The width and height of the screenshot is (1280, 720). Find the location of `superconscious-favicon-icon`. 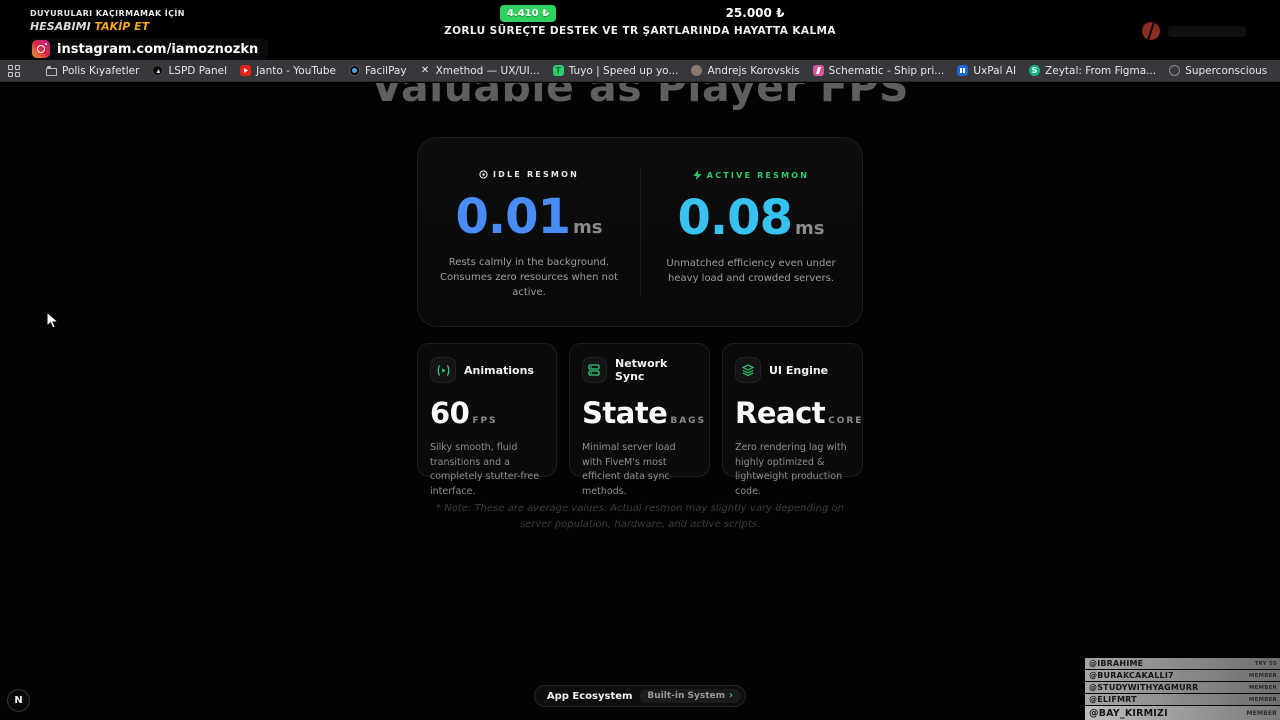

superconscious-favicon-icon is located at coordinates (1175, 70).